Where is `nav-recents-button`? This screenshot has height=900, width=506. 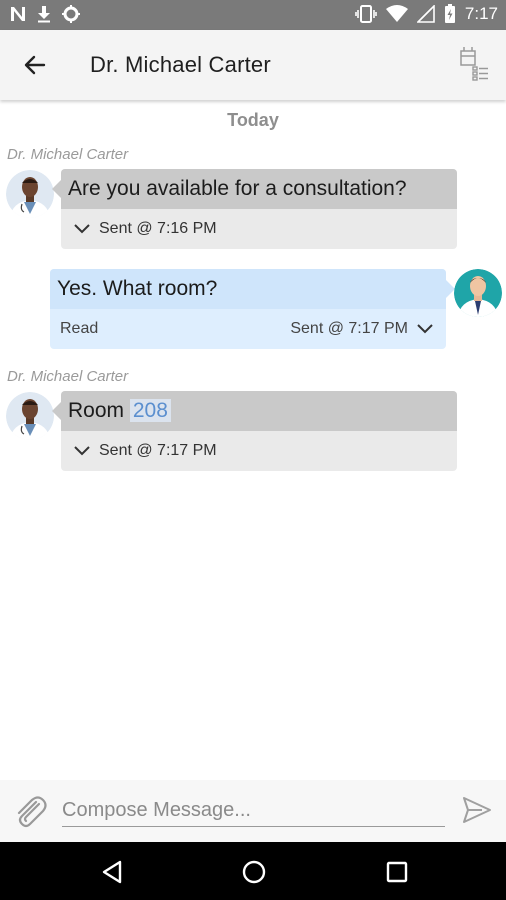 nav-recents-button is located at coordinates (397, 872).